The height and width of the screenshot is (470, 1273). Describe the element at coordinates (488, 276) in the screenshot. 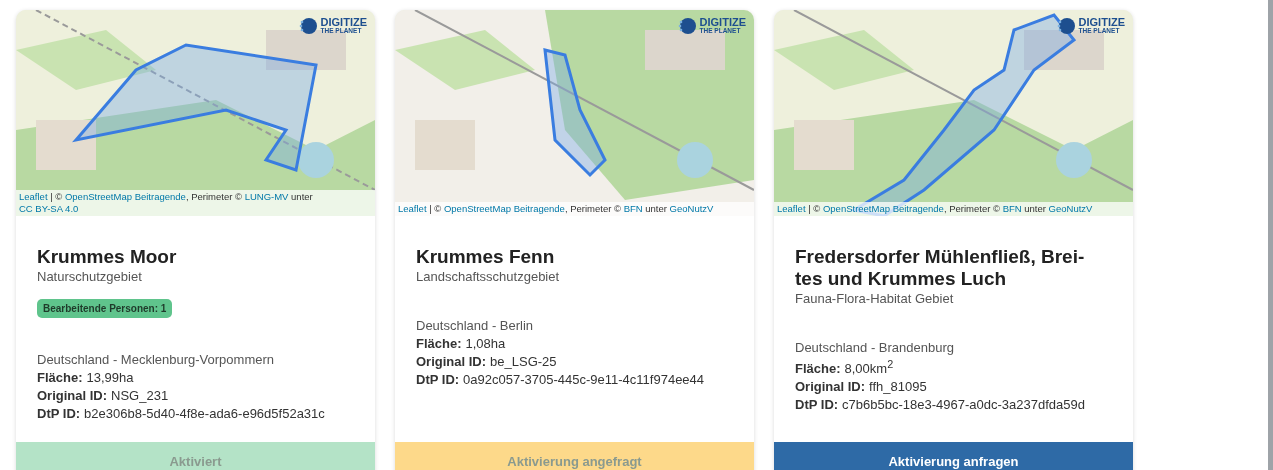

I see `area-category: Landschaftsschutzgebiet` at that location.